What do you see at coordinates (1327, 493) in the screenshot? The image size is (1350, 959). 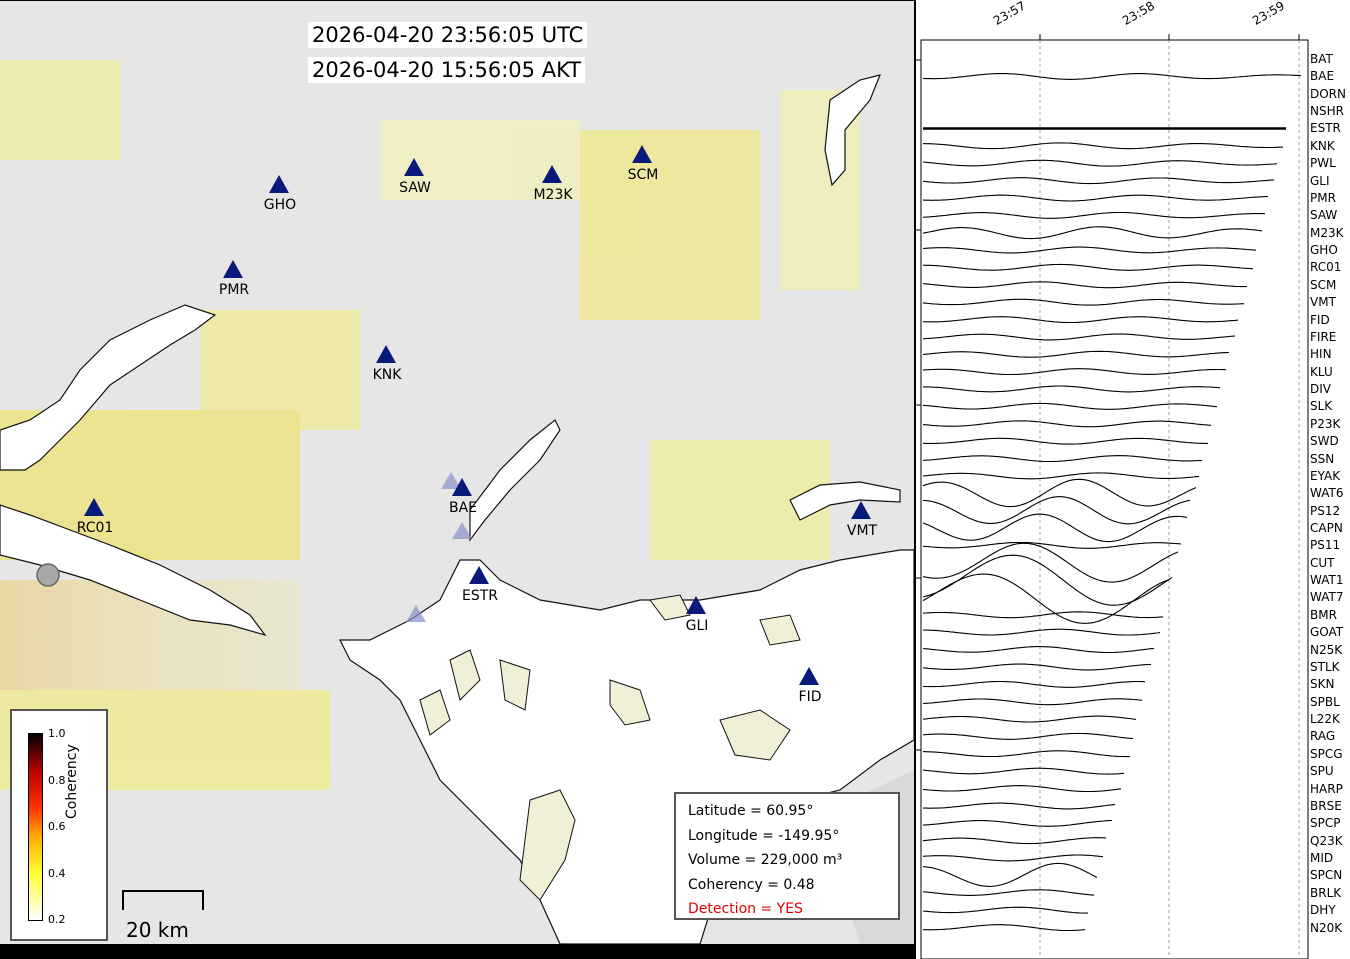 I see `trace-label-wat6: WAT6` at bounding box center [1327, 493].